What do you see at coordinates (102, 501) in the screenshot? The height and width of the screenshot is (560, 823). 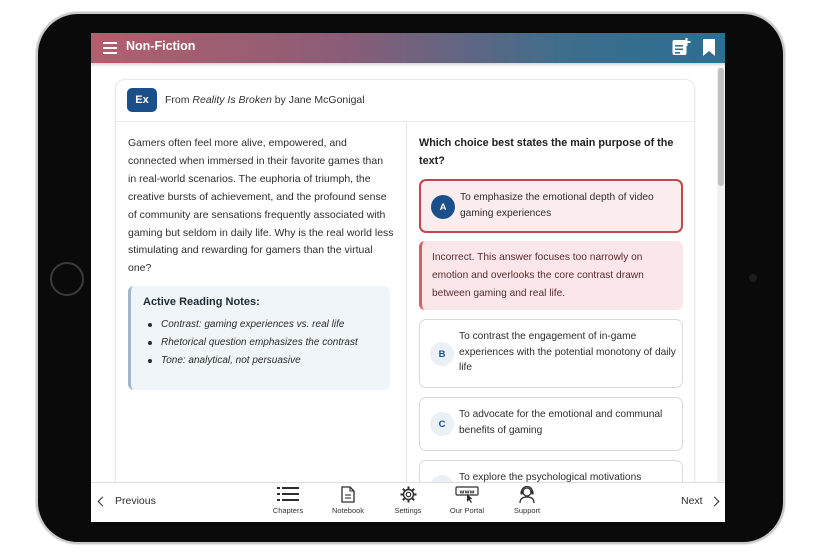 I see `chevron-left-icon` at bounding box center [102, 501].